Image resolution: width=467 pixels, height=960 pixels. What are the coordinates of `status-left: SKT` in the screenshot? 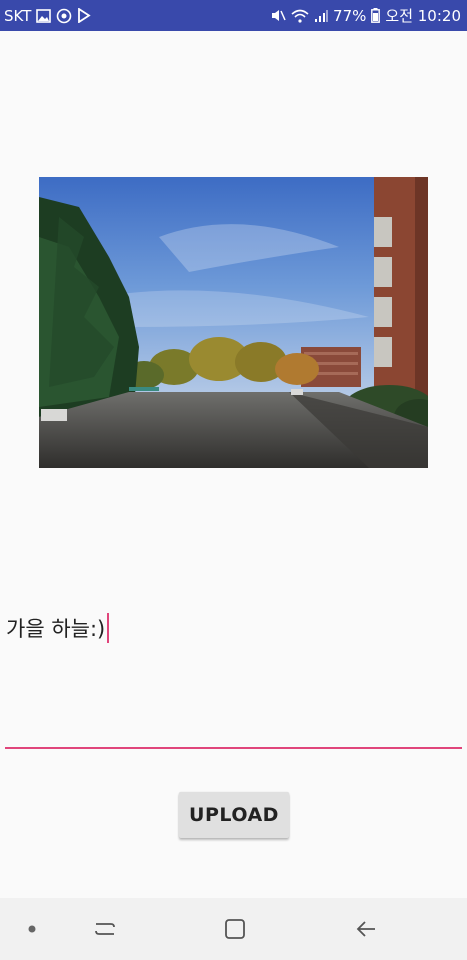 It's located at (48, 15).